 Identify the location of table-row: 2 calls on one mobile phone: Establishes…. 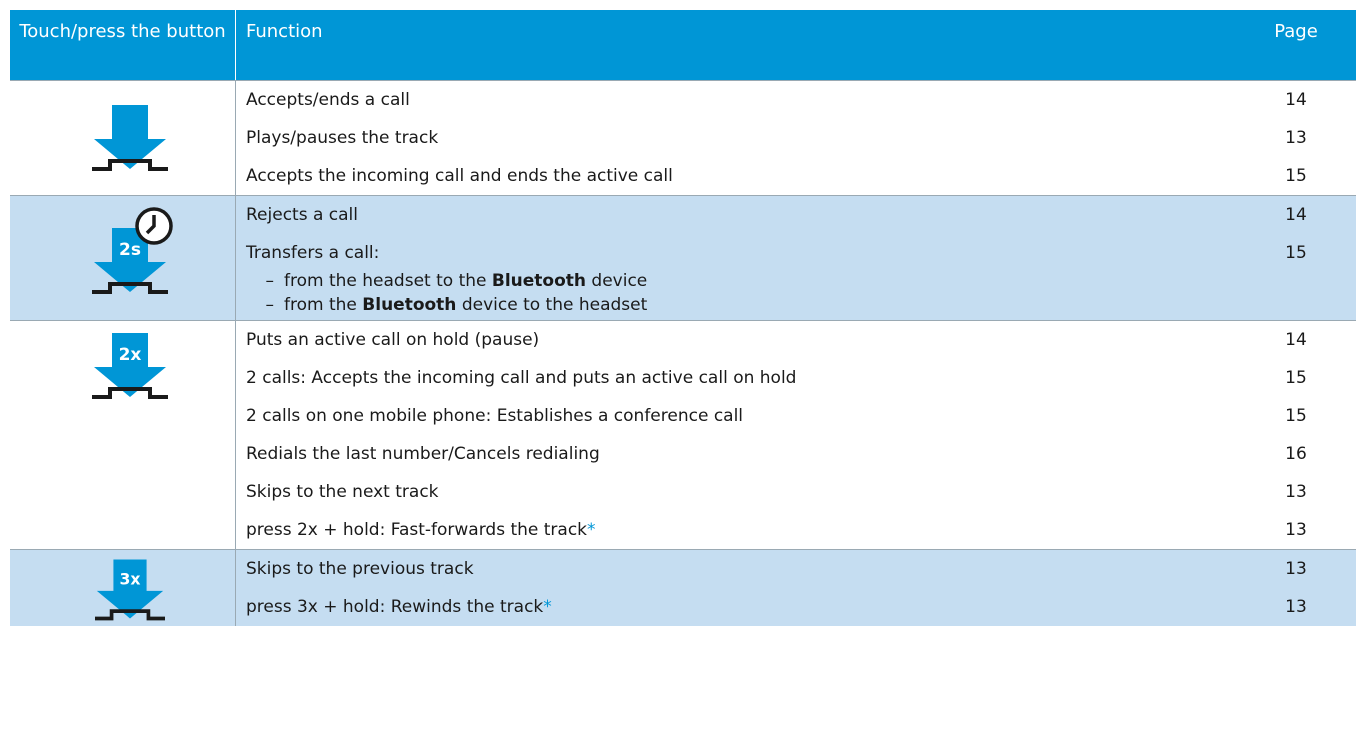
(796, 416).